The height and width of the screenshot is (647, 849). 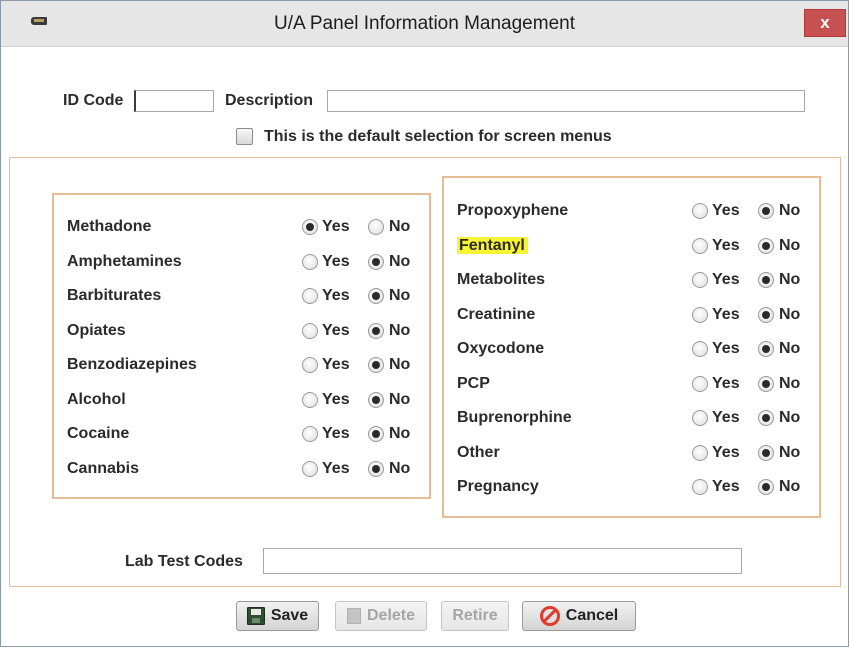 I want to click on drug-name-metabolites: Metabolites, so click(x=501, y=279).